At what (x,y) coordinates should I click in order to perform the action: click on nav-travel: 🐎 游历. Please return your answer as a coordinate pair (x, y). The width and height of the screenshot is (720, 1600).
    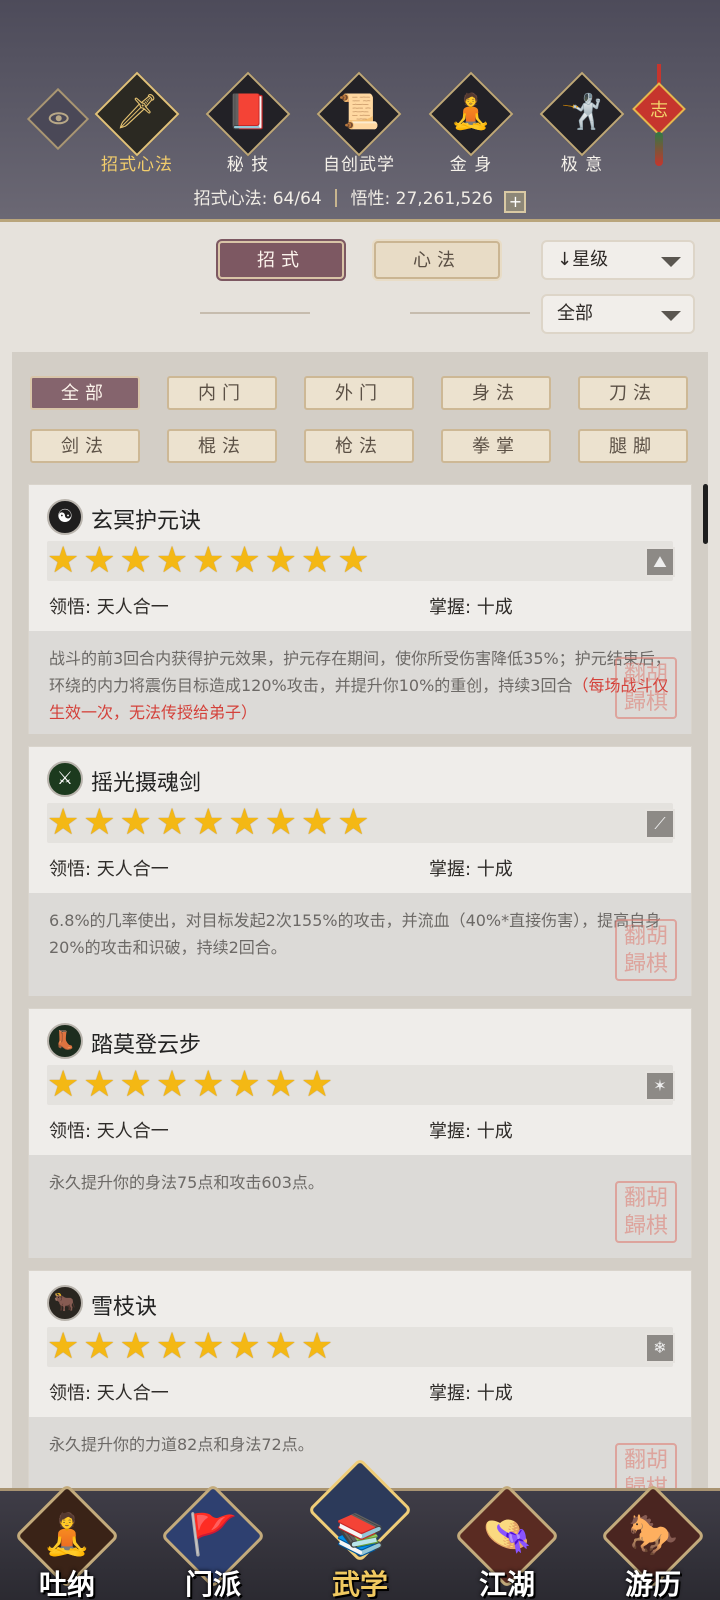
    Looking at the image, I should click on (653, 1541).